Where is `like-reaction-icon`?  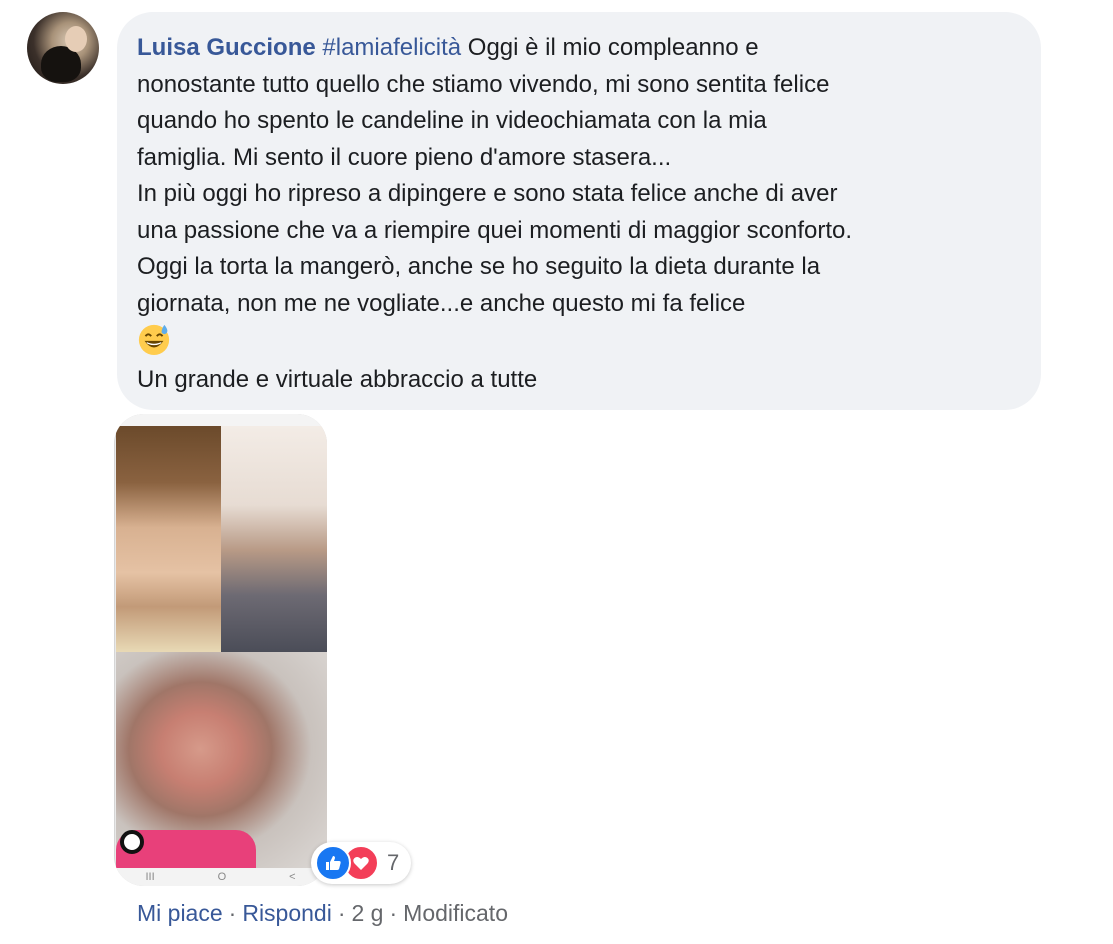
like-reaction-icon is located at coordinates (333, 863).